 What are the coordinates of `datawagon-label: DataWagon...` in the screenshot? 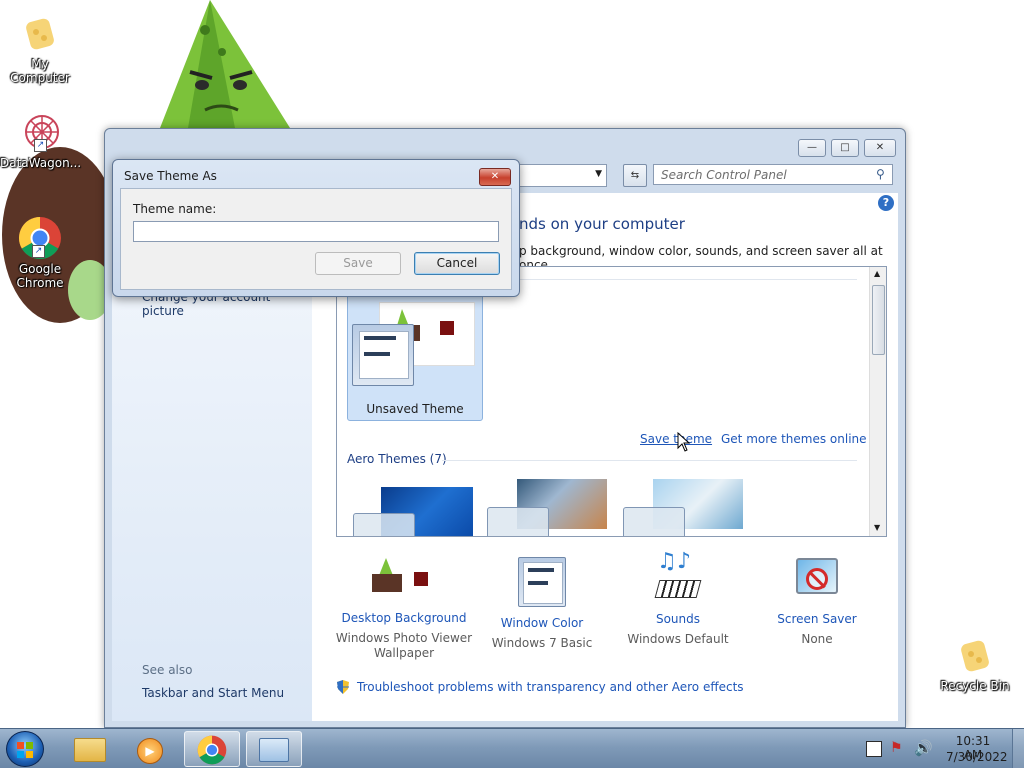 It's located at (41, 163).